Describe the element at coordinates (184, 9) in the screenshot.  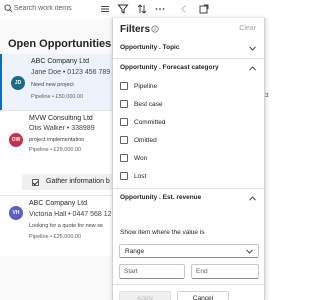
I see `back-arrow-icon` at that location.